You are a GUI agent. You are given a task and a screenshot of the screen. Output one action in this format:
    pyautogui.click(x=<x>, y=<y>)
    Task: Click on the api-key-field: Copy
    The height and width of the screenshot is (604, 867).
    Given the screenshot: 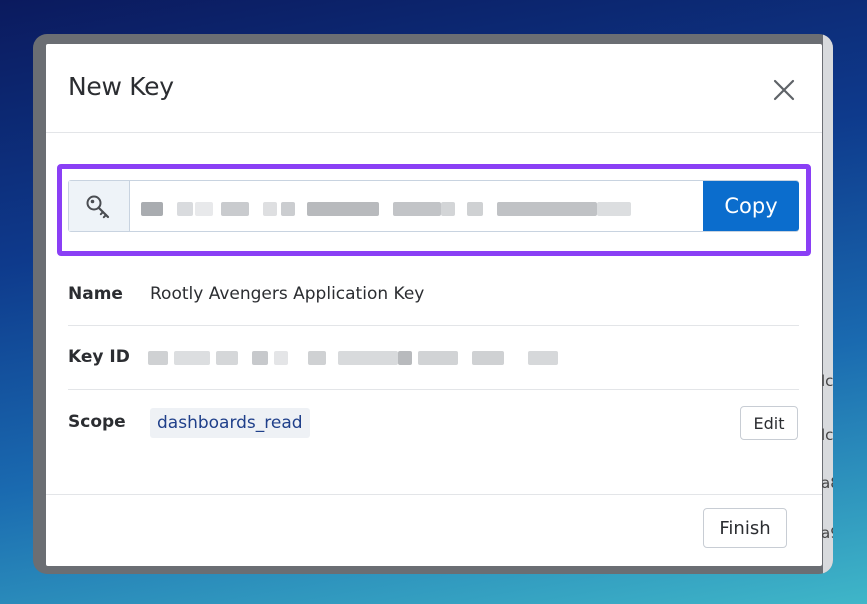 What is the action you would take?
    pyautogui.click(x=433, y=206)
    